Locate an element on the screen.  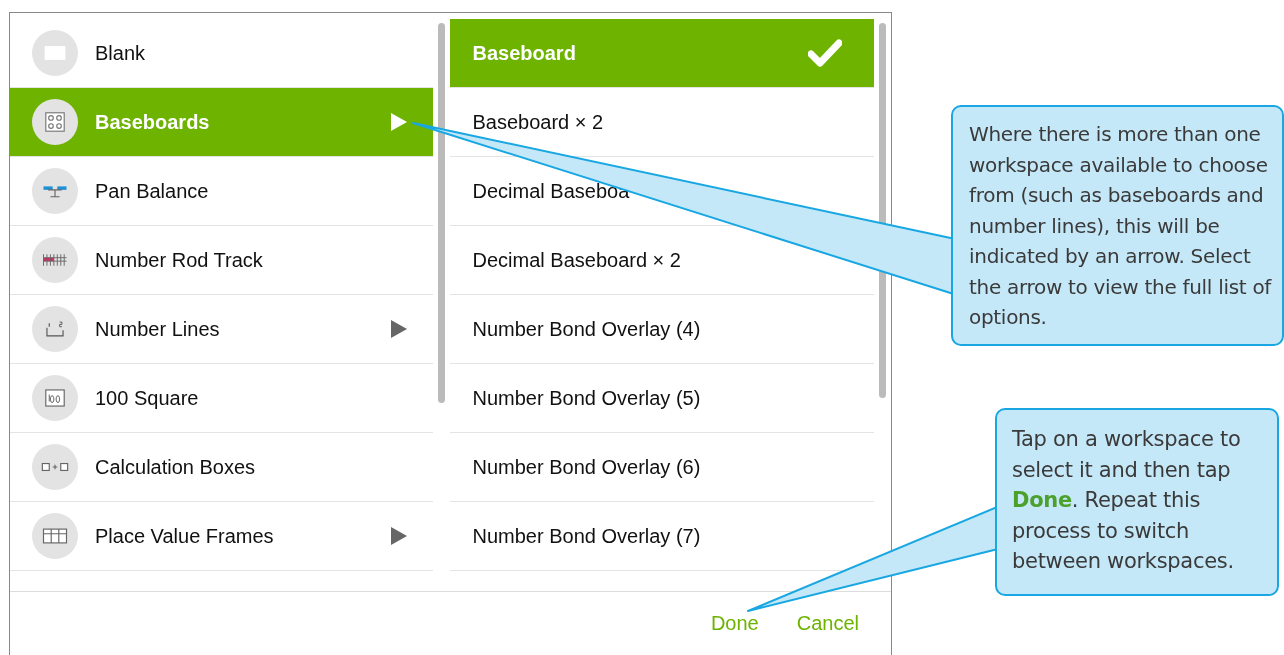
callout-text: Where there is more than one workspace available to choose from (such as baseboards and number lines), this will be indicated by an arrow. Select the arrow to view the full list of options. is located at coordinates (1120, 225).